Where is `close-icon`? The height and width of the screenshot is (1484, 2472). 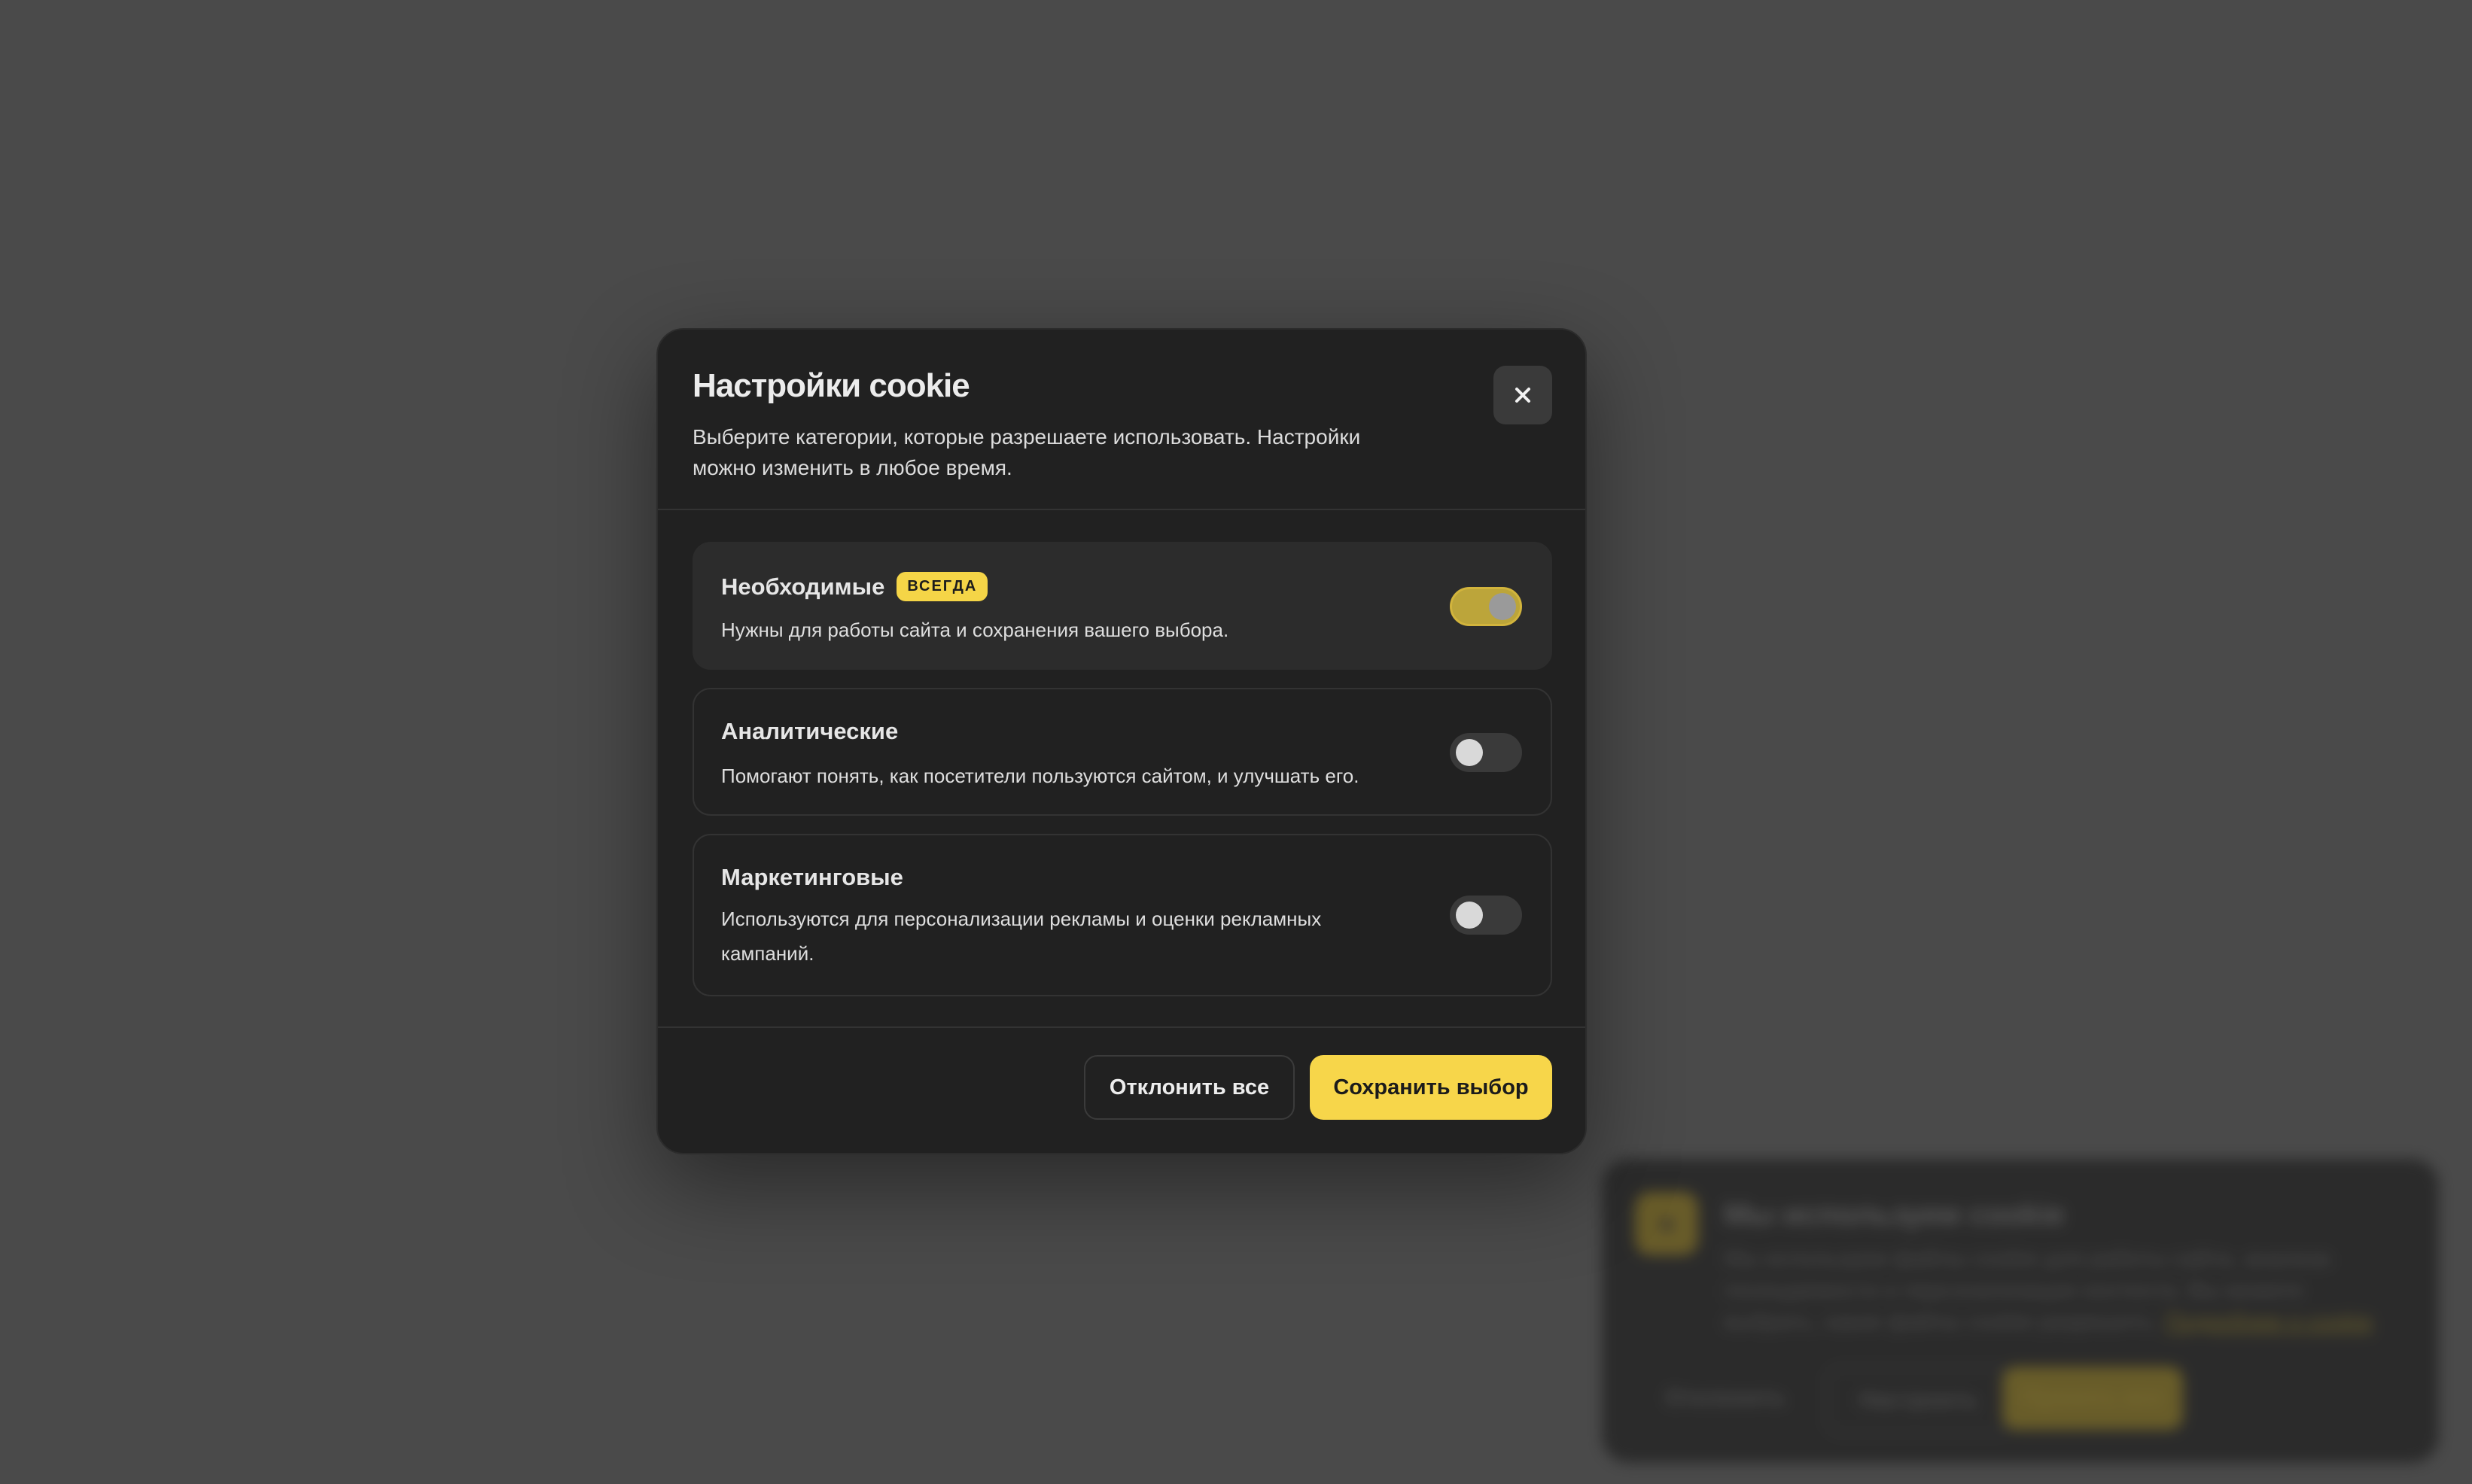 close-icon is located at coordinates (1522, 395).